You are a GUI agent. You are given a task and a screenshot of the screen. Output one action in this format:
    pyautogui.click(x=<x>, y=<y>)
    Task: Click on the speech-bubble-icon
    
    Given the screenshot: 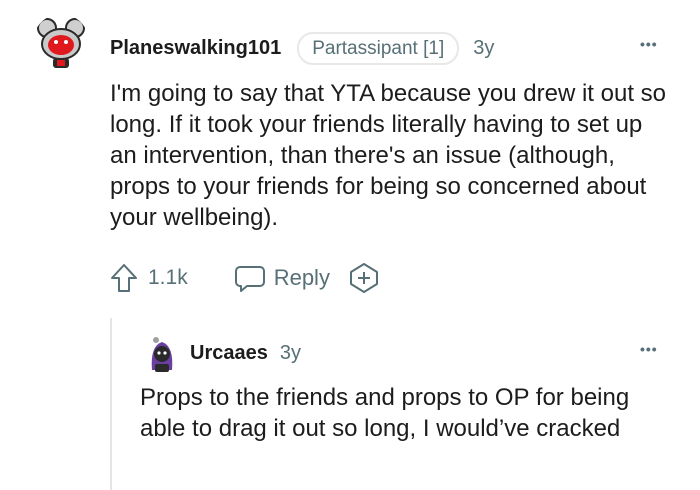 What is the action you would take?
    pyautogui.click(x=249, y=279)
    